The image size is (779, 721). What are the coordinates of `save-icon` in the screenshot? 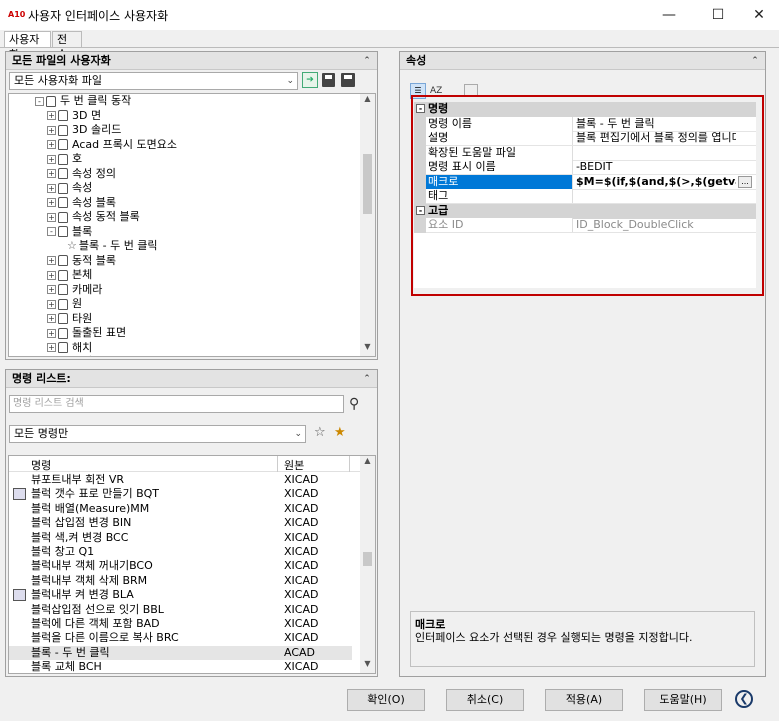 It's located at (328, 80).